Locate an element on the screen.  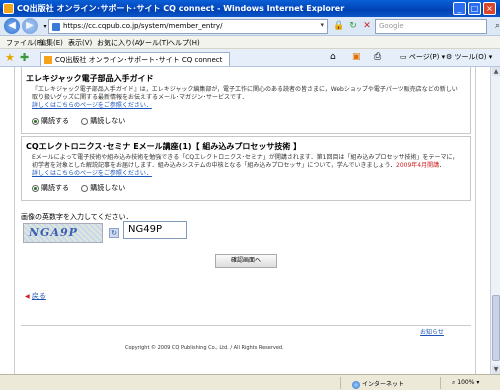
back-link: ◀ 戻る is located at coordinates (35, 296).